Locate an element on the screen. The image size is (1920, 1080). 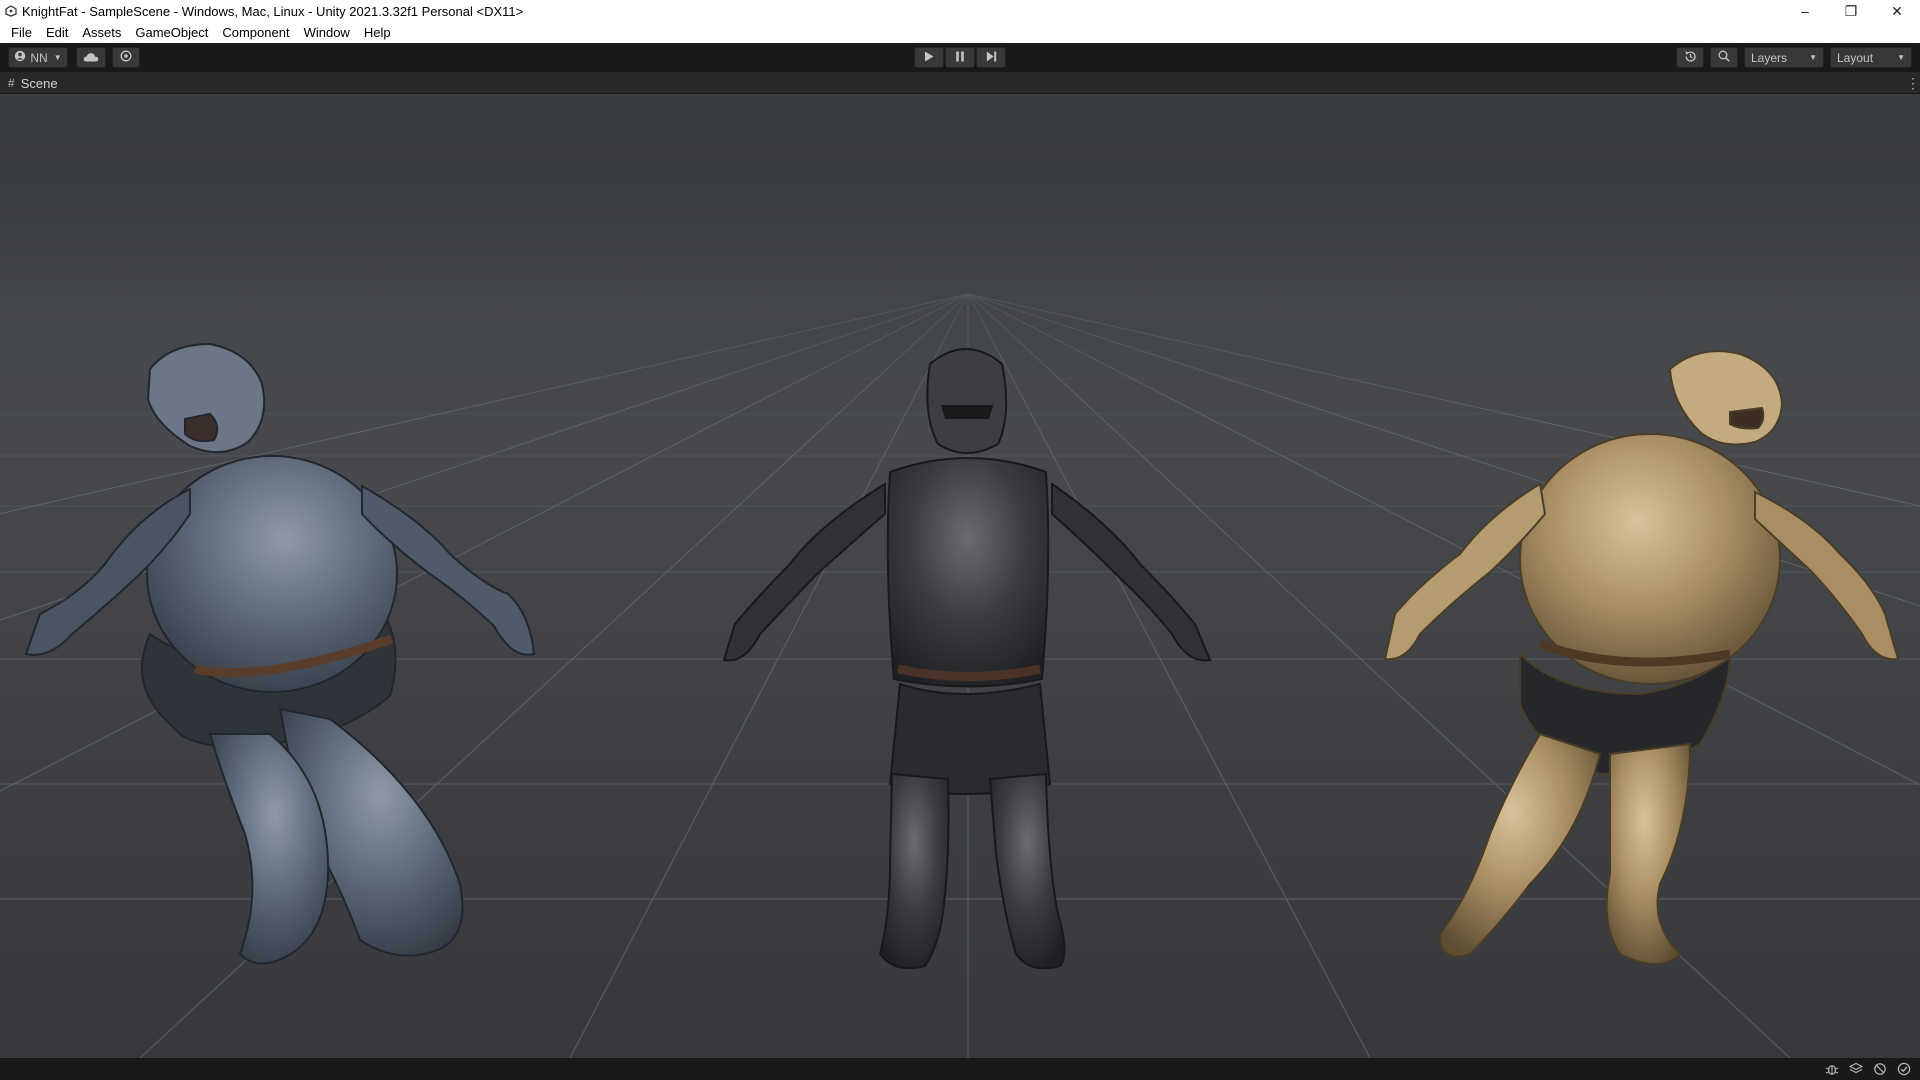
layout-label: Layout is located at coordinates (1855, 57).